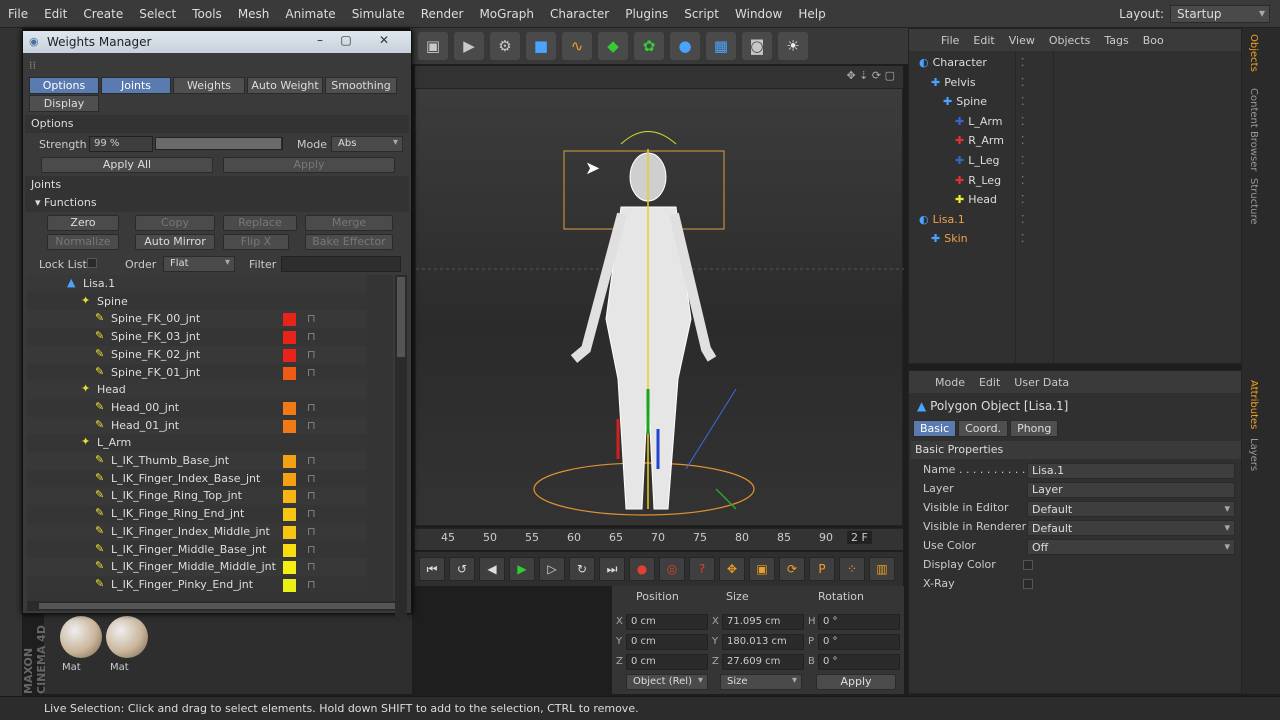 The image size is (1280, 720). I want to click on joint-row: ✎ L_IK_Finger_Middle_Middle_jnt ⊓, so click(197, 567).